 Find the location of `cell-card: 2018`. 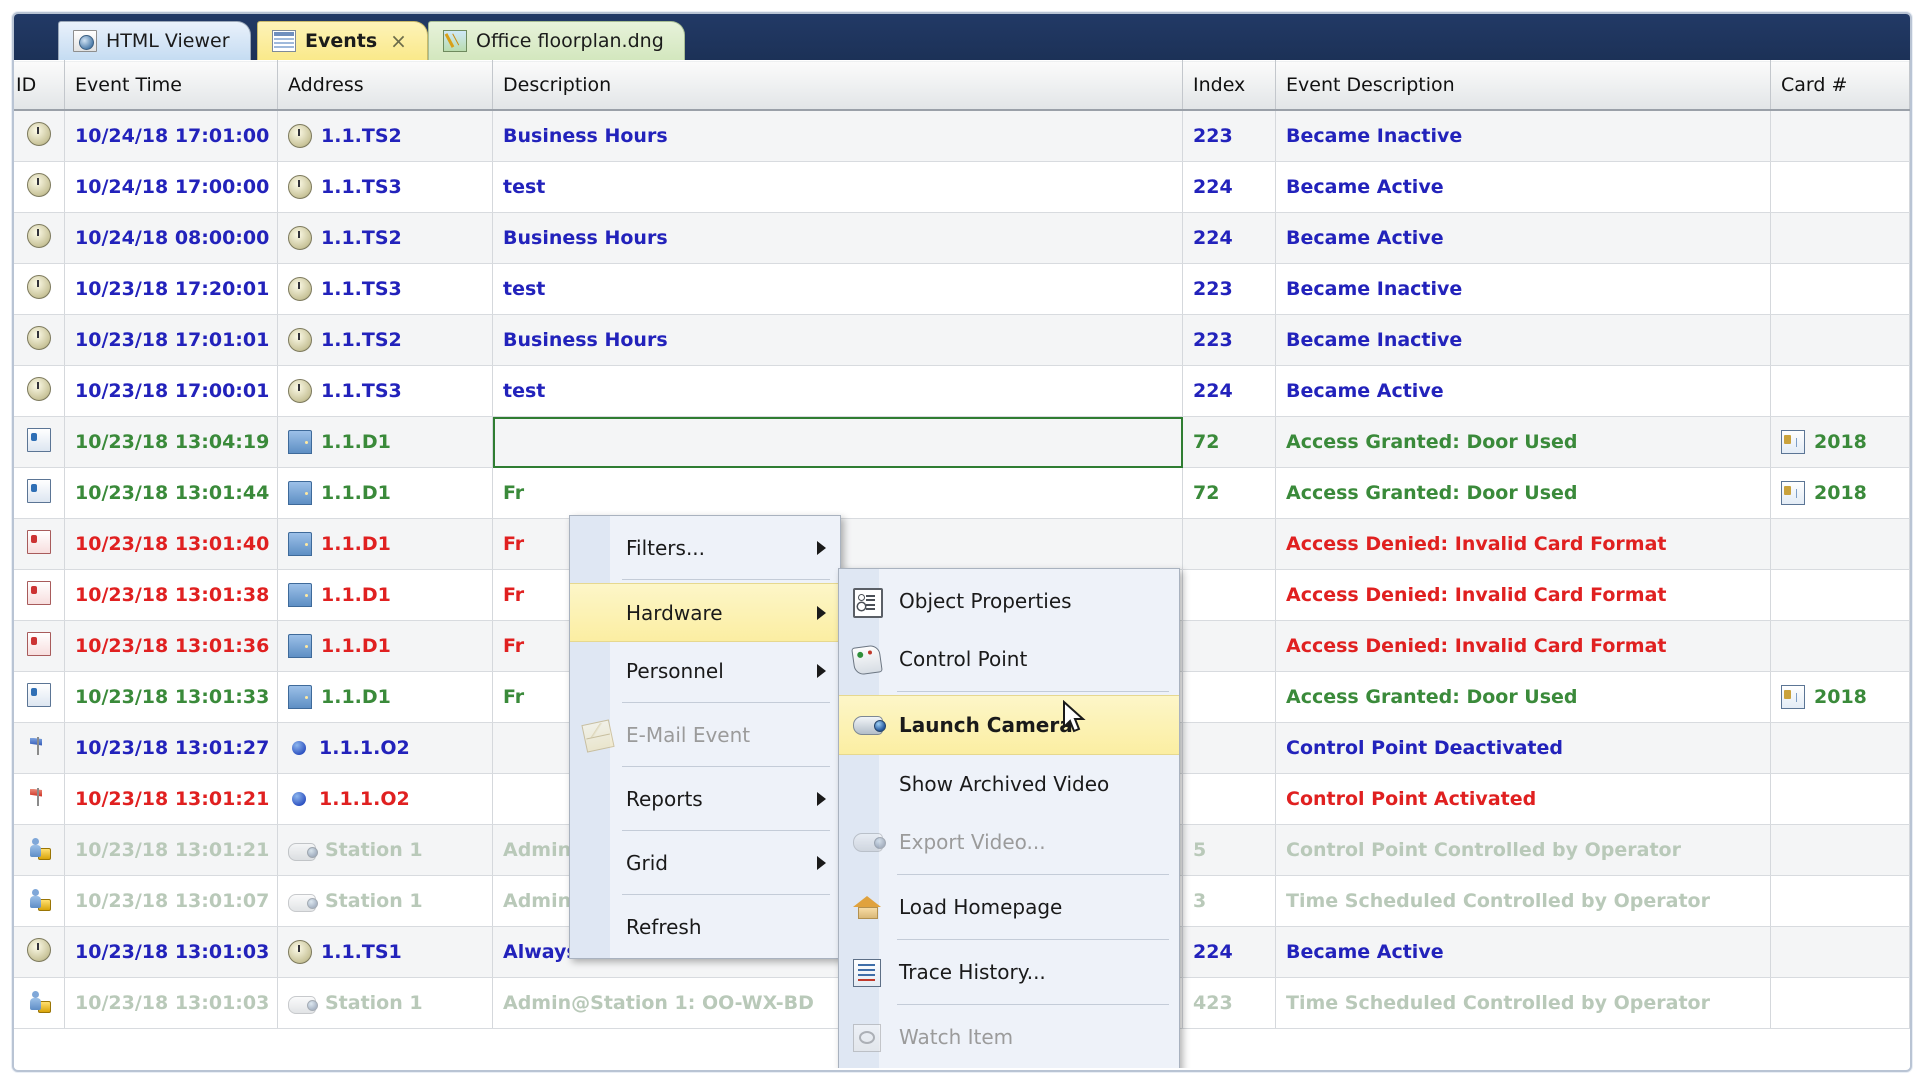

cell-card: 2018 is located at coordinates (1840, 442).